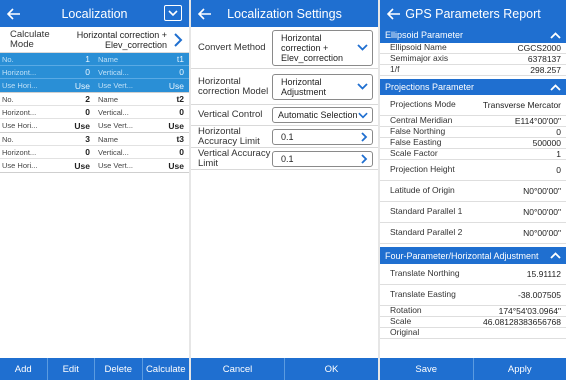 Image resolution: width=566 pixels, height=380 pixels. I want to click on h-accuracy-row: Horizontal Accuracy Limit 0.1, so click(284, 137).